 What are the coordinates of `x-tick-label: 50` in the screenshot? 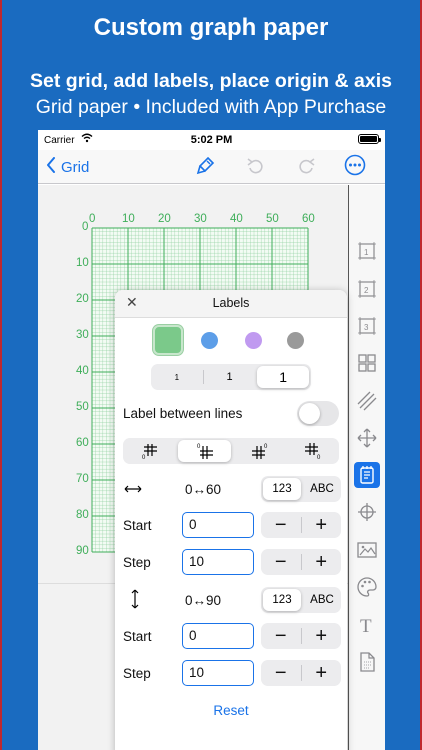 It's located at (272, 219).